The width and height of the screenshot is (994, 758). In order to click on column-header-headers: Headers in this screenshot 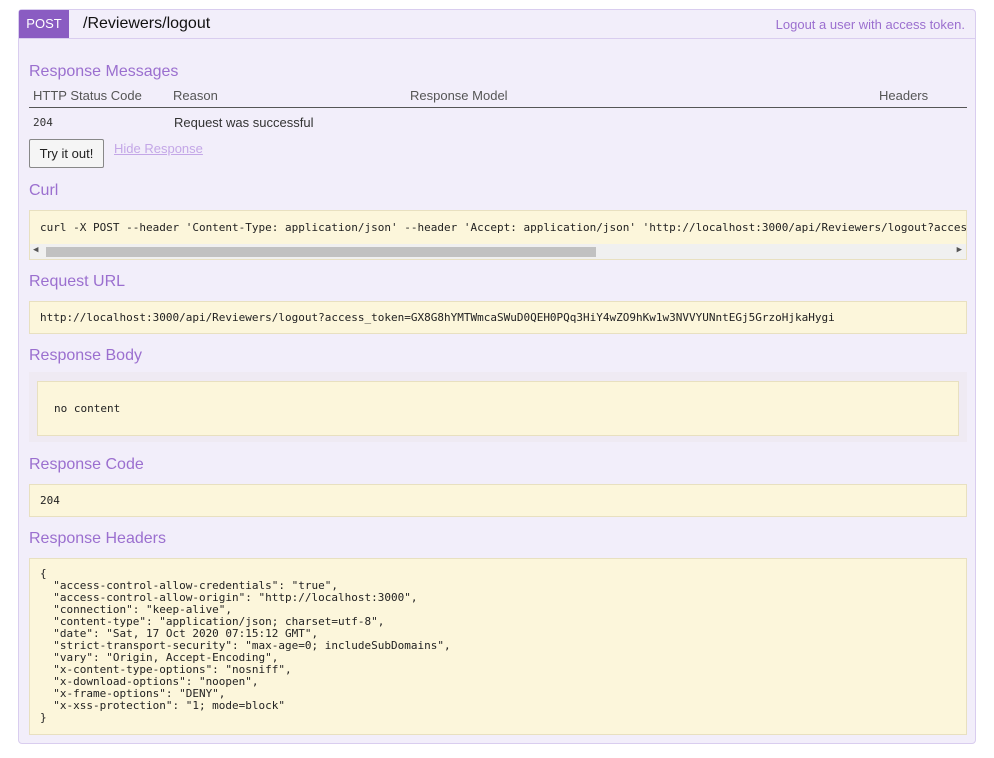, I will do `click(904, 95)`.